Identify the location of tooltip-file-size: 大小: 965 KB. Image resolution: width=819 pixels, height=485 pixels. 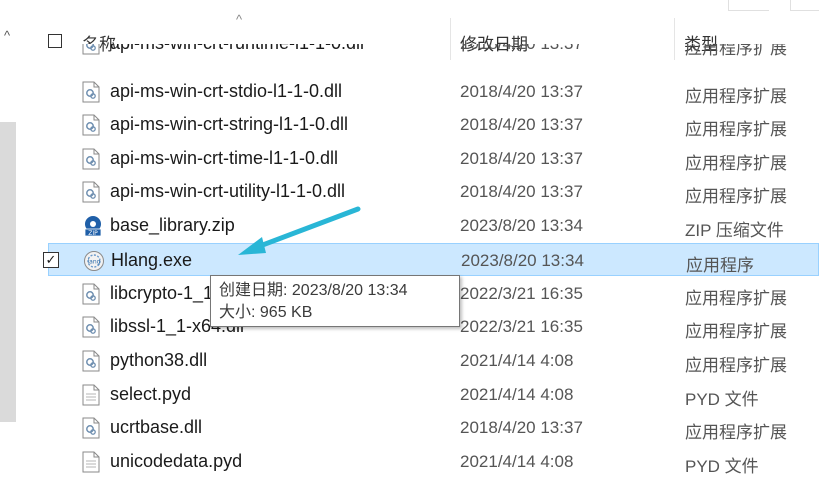
(266, 312).